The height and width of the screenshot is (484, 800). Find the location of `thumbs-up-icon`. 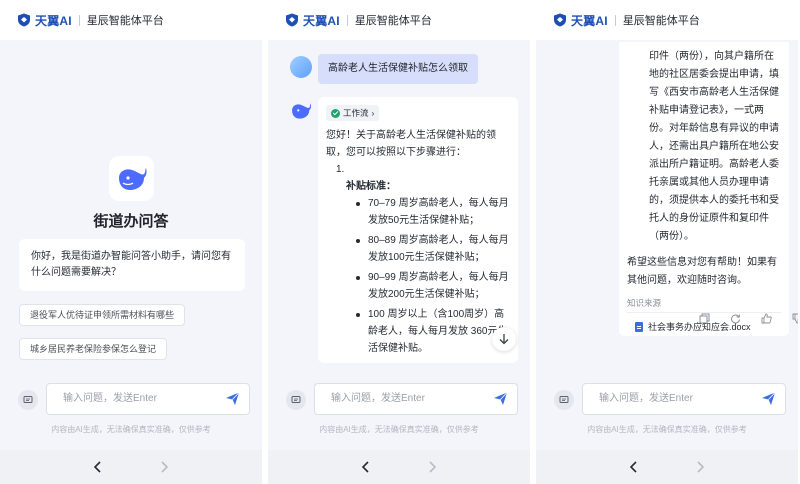

thumbs-up-icon is located at coordinates (766, 318).